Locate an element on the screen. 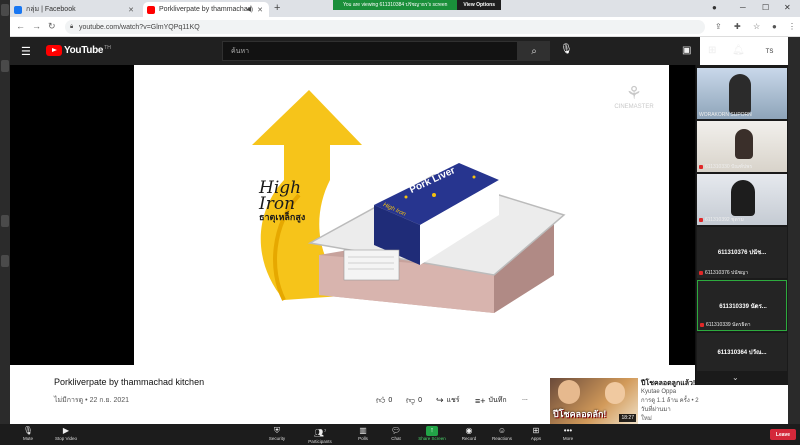  hamburger-menu-icon: ☰ is located at coordinates (26, 51).